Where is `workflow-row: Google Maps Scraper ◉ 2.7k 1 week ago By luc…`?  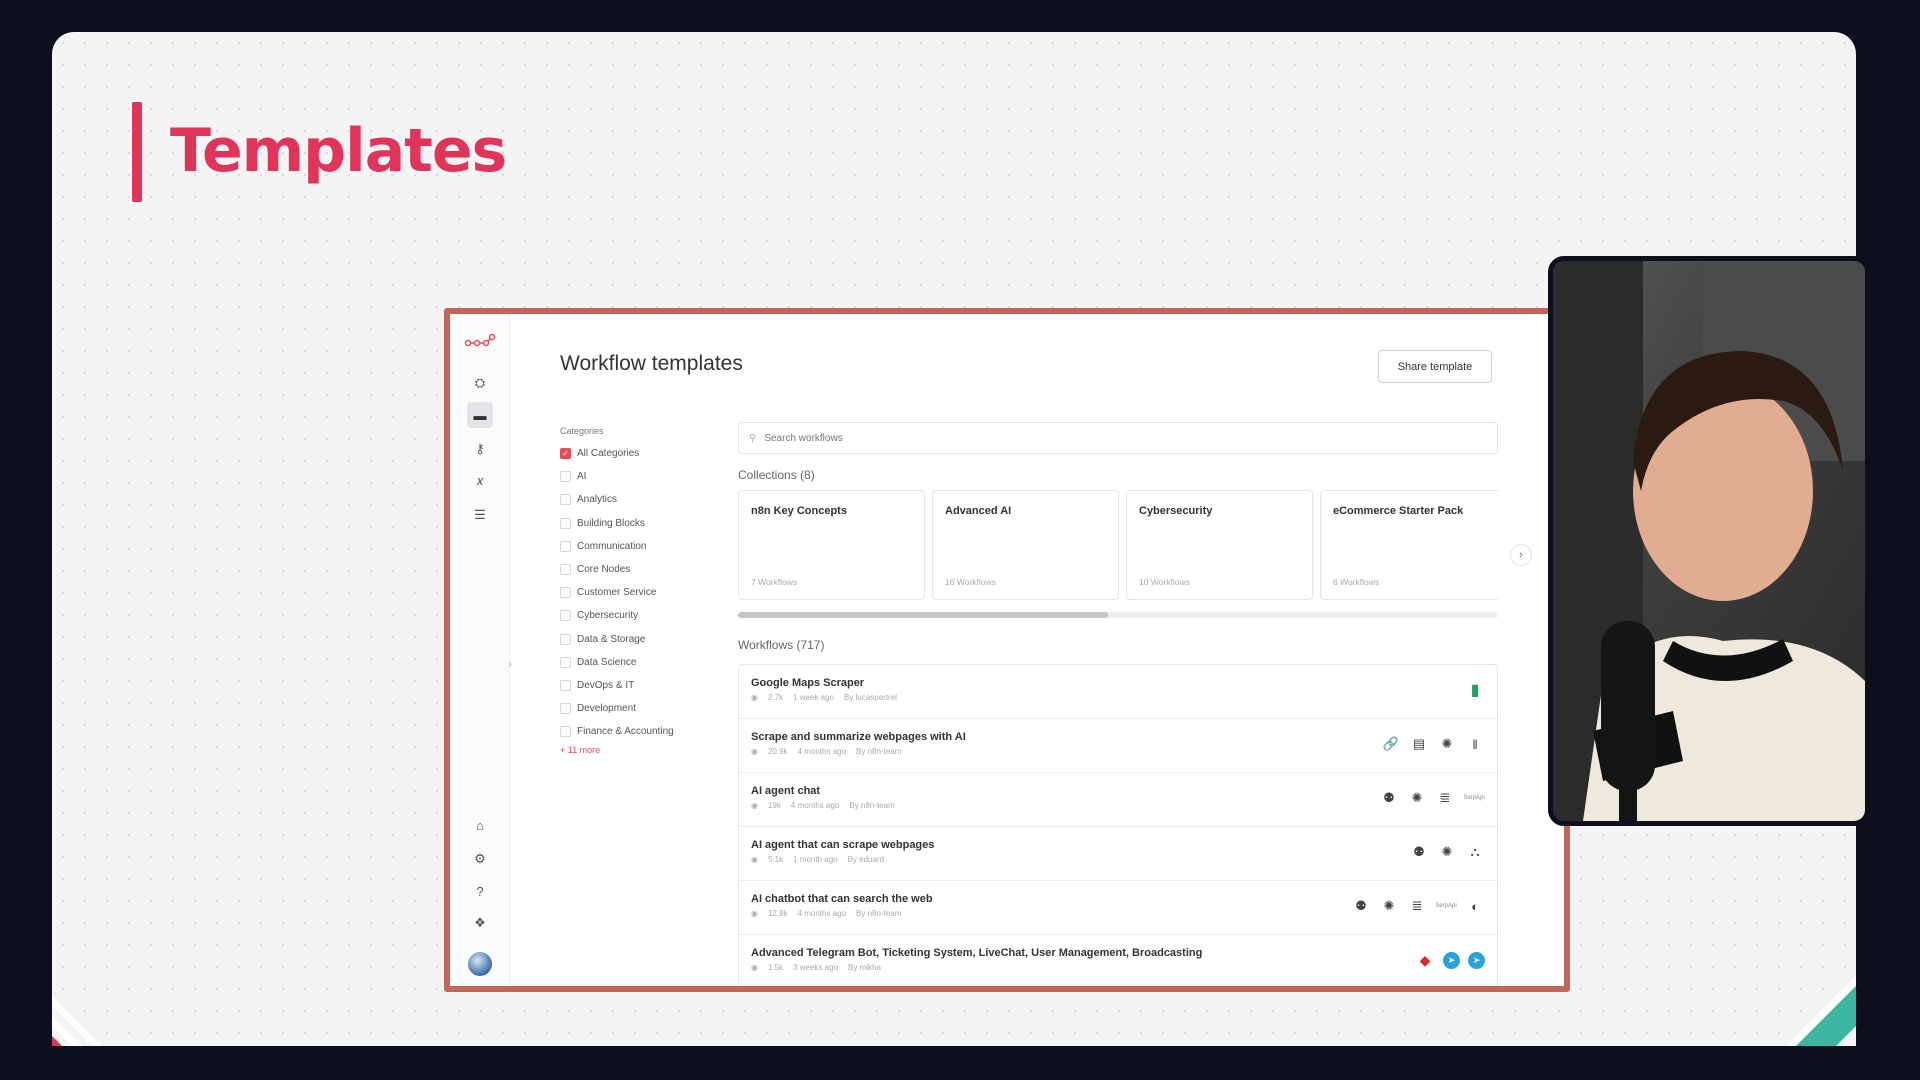 workflow-row: Google Maps Scraper ◉ 2.7k 1 week ago By luc… is located at coordinates (1118, 692).